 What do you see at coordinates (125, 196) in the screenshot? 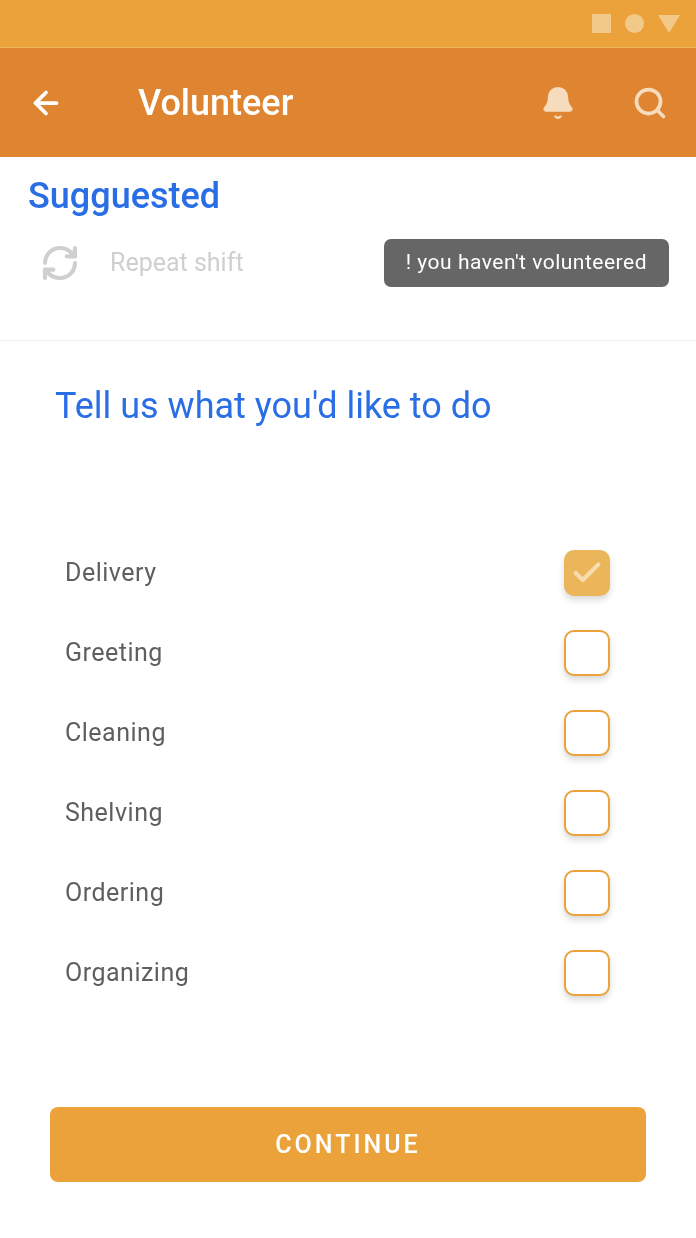
I see `section-title: Sugguested` at bounding box center [125, 196].